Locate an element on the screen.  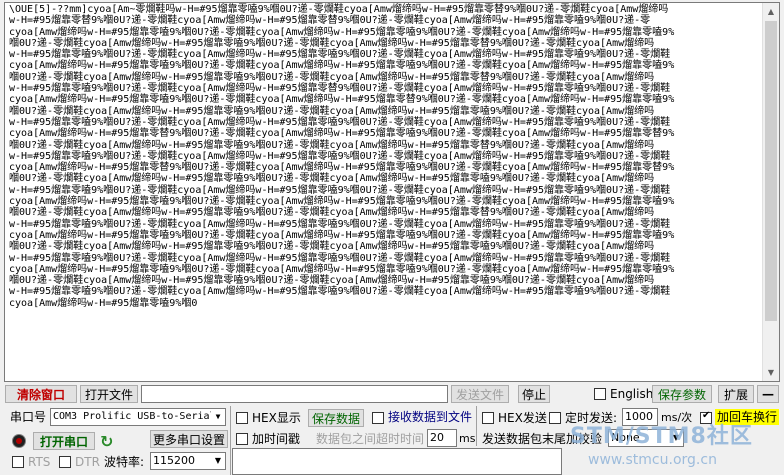
port-value: COM3 Prolific USB-to-Serial is located at coordinates (134, 416).